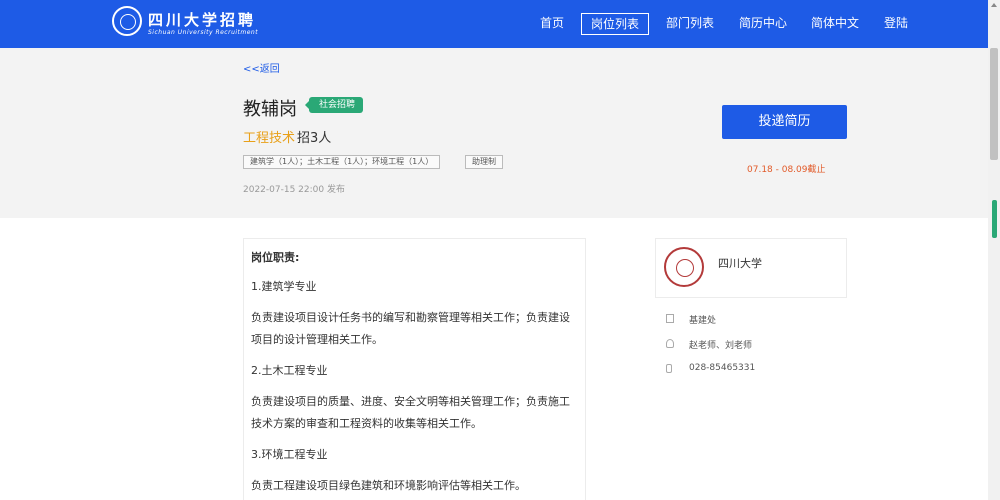 This screenshot has width=1000, height=500. I want to click on description-line: 负责建设项目设计任务书的编写和勘察管理等相关工作；负责建设, so click(410, 317).